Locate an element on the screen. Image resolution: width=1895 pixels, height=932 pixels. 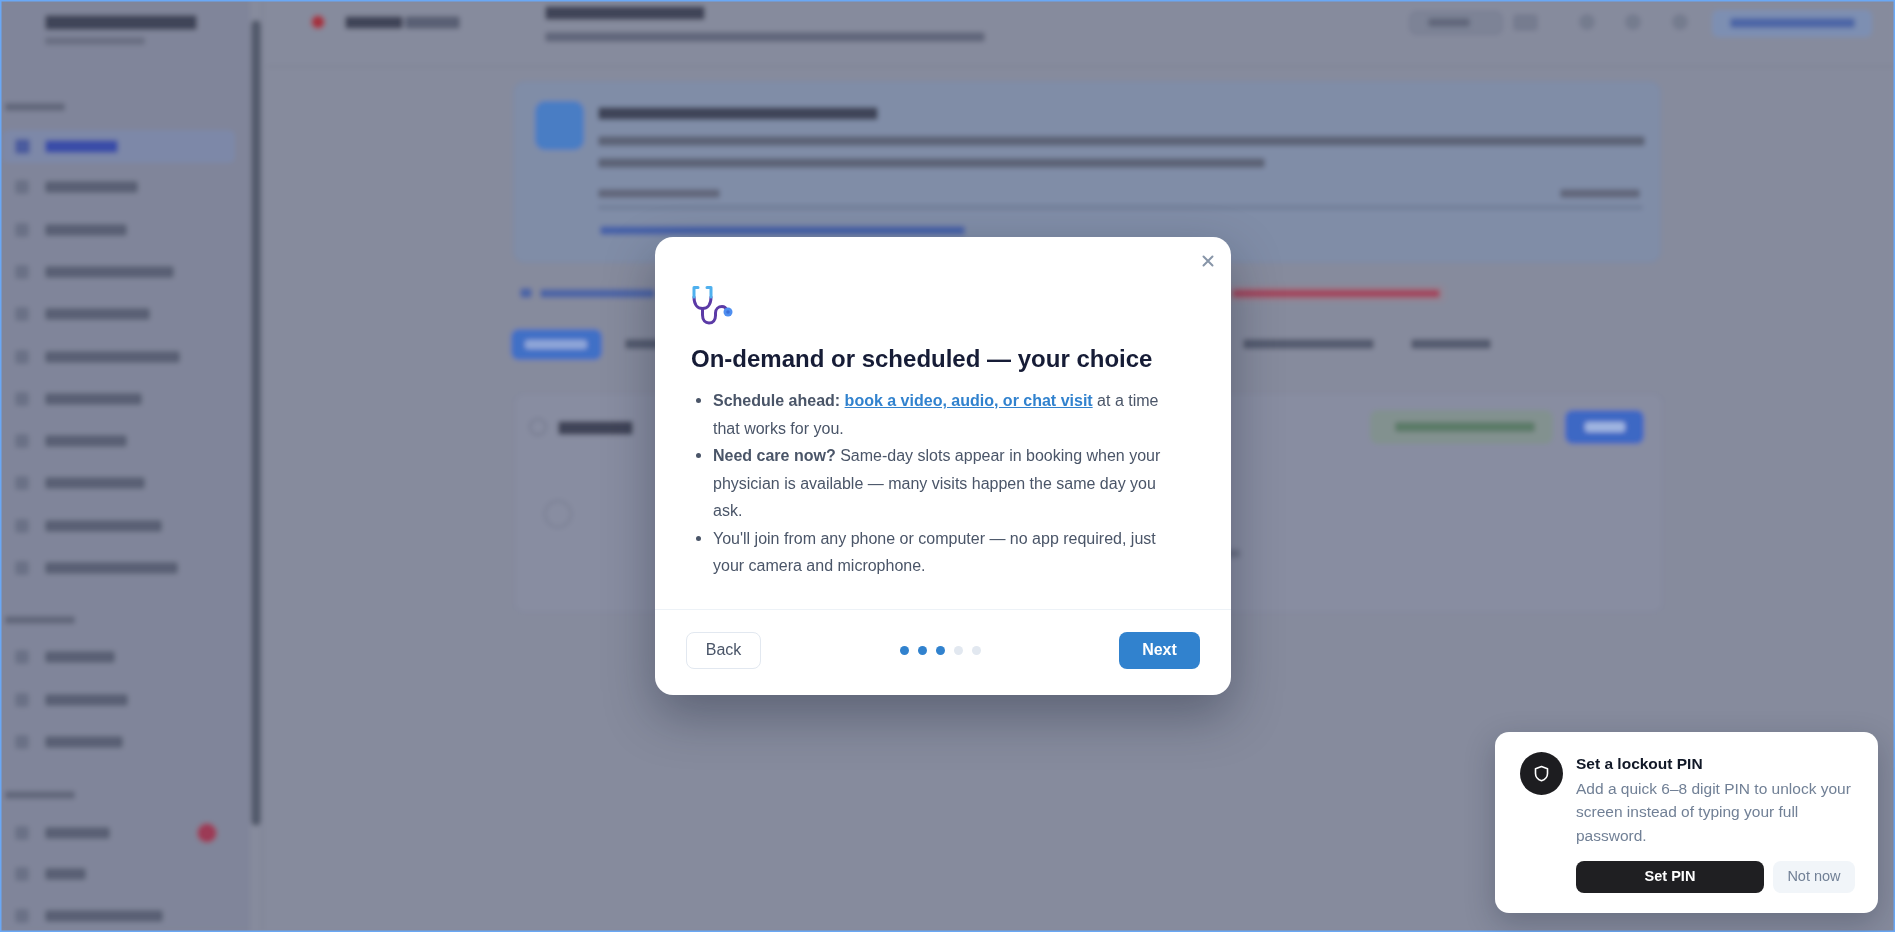
next-button: Next is located at coordinates (1159, 650).